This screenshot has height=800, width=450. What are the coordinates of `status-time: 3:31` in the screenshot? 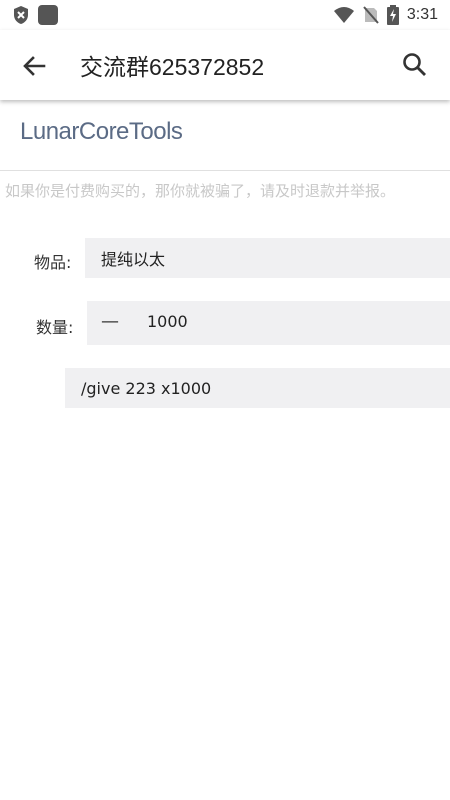 It's located at (422, 14).